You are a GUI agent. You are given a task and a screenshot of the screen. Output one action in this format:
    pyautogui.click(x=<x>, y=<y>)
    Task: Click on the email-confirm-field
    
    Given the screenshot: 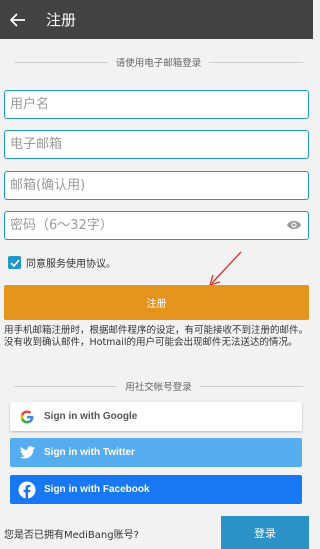 What is the action you would take?
    pyautogui.click(x=156, y=185)
    